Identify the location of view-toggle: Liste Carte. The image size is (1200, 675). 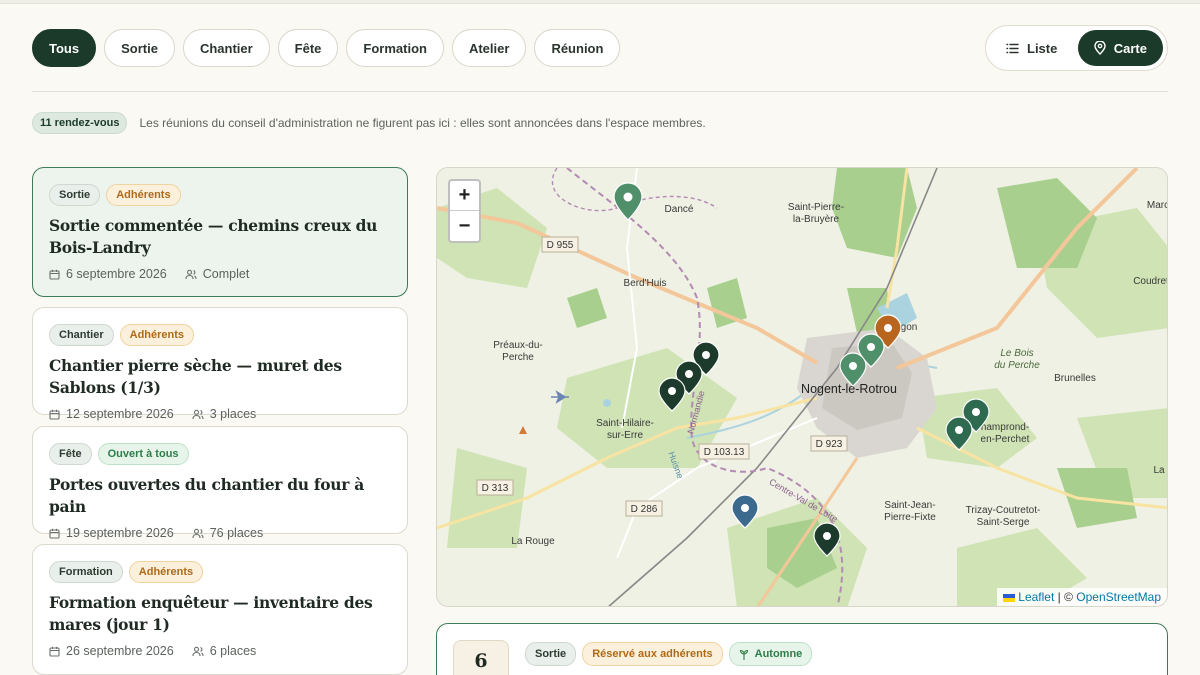
(1076, 48).